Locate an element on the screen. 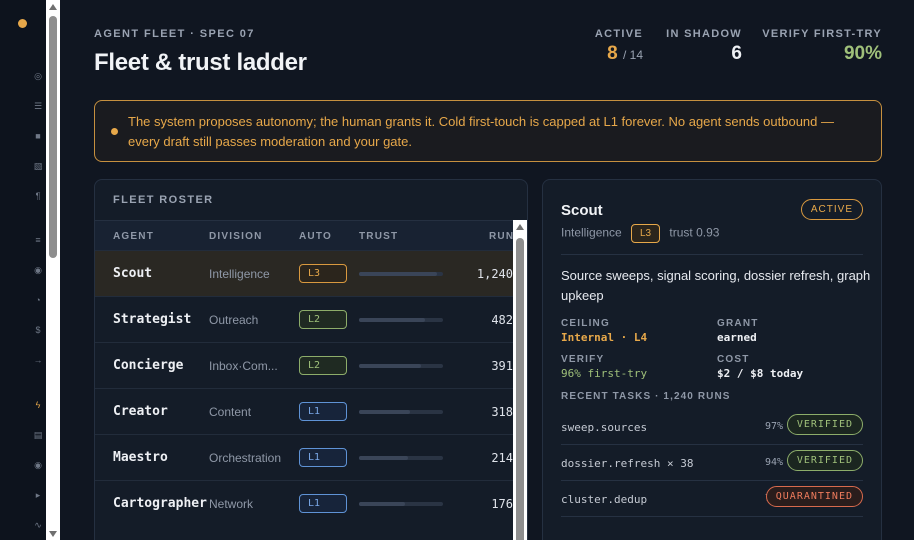 This screenshot has width=914, height=540. detail-division: Intelligence is located at coordinates (591, 232).